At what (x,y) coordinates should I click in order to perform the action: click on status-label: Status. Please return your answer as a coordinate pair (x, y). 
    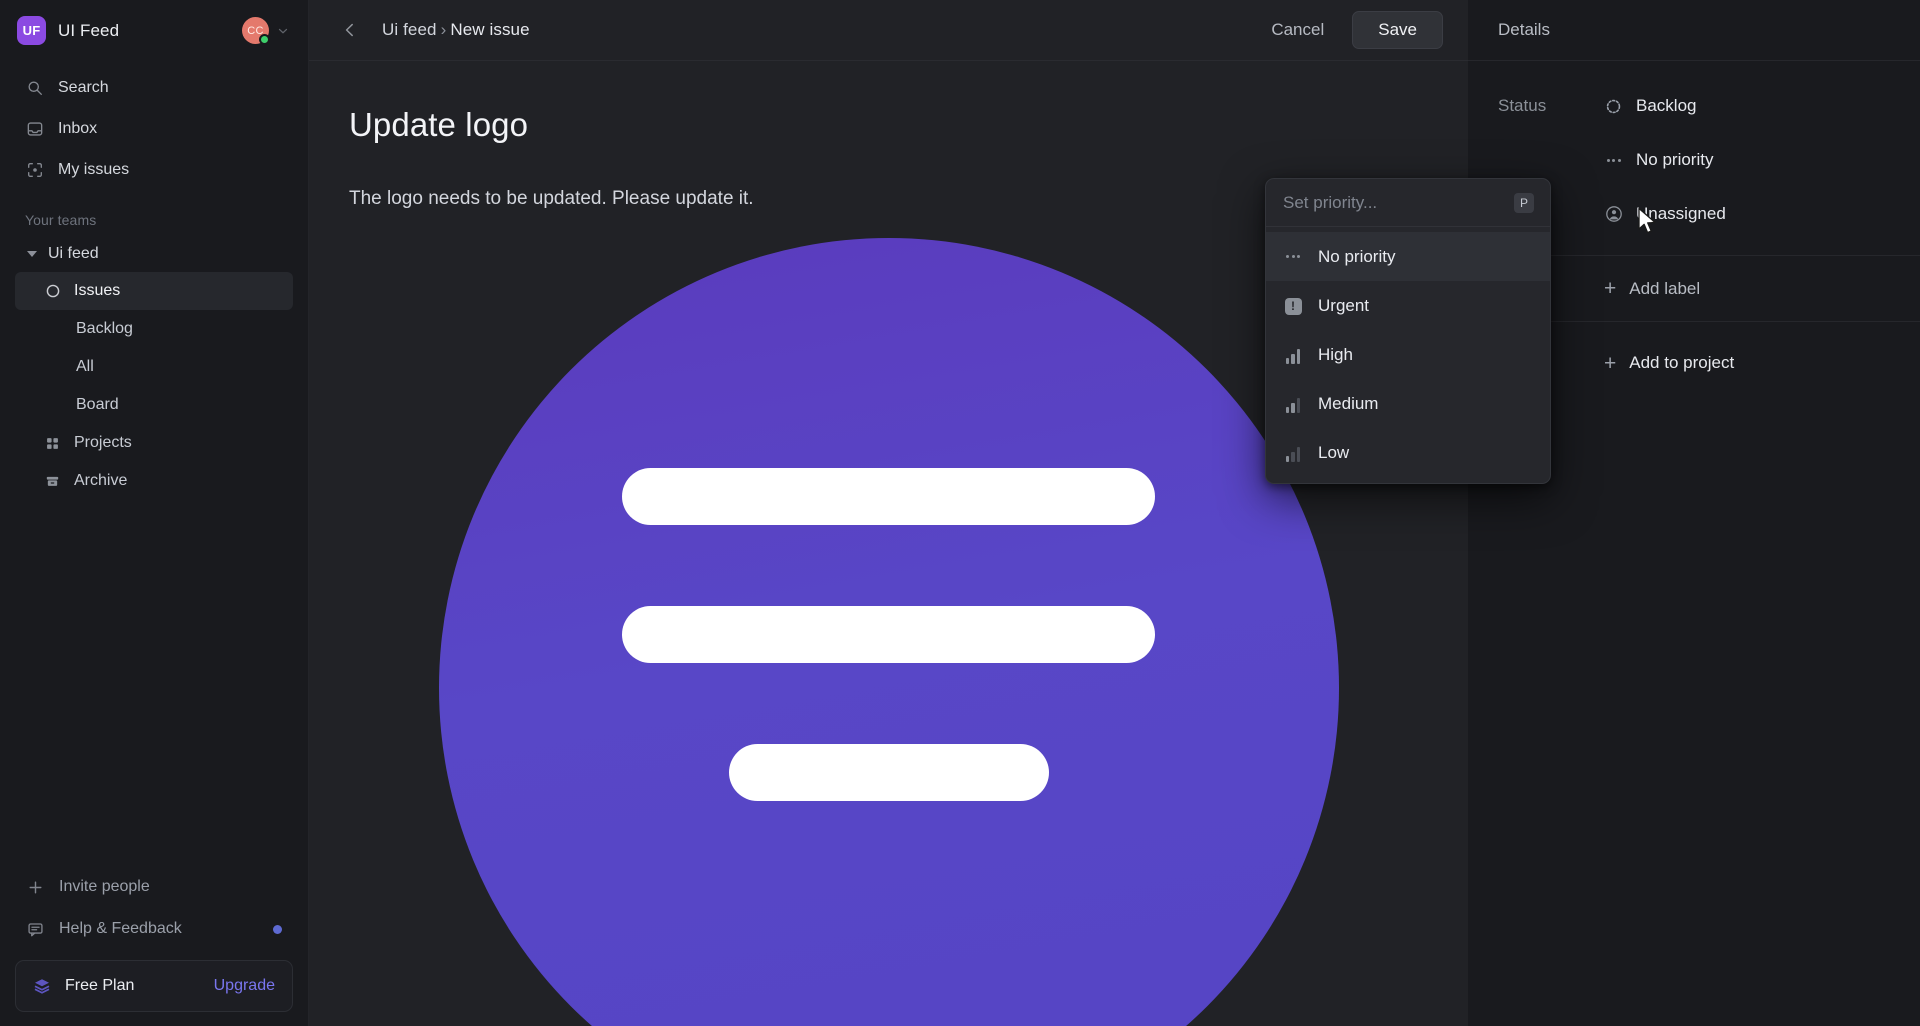
    Looking at the image, I should click on (1522, 105).